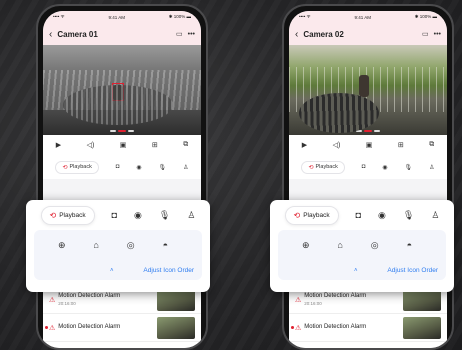 The height and width of the screenshot is (350, 462). I want to click on camera-title: Camera 01, so click(77, 34).